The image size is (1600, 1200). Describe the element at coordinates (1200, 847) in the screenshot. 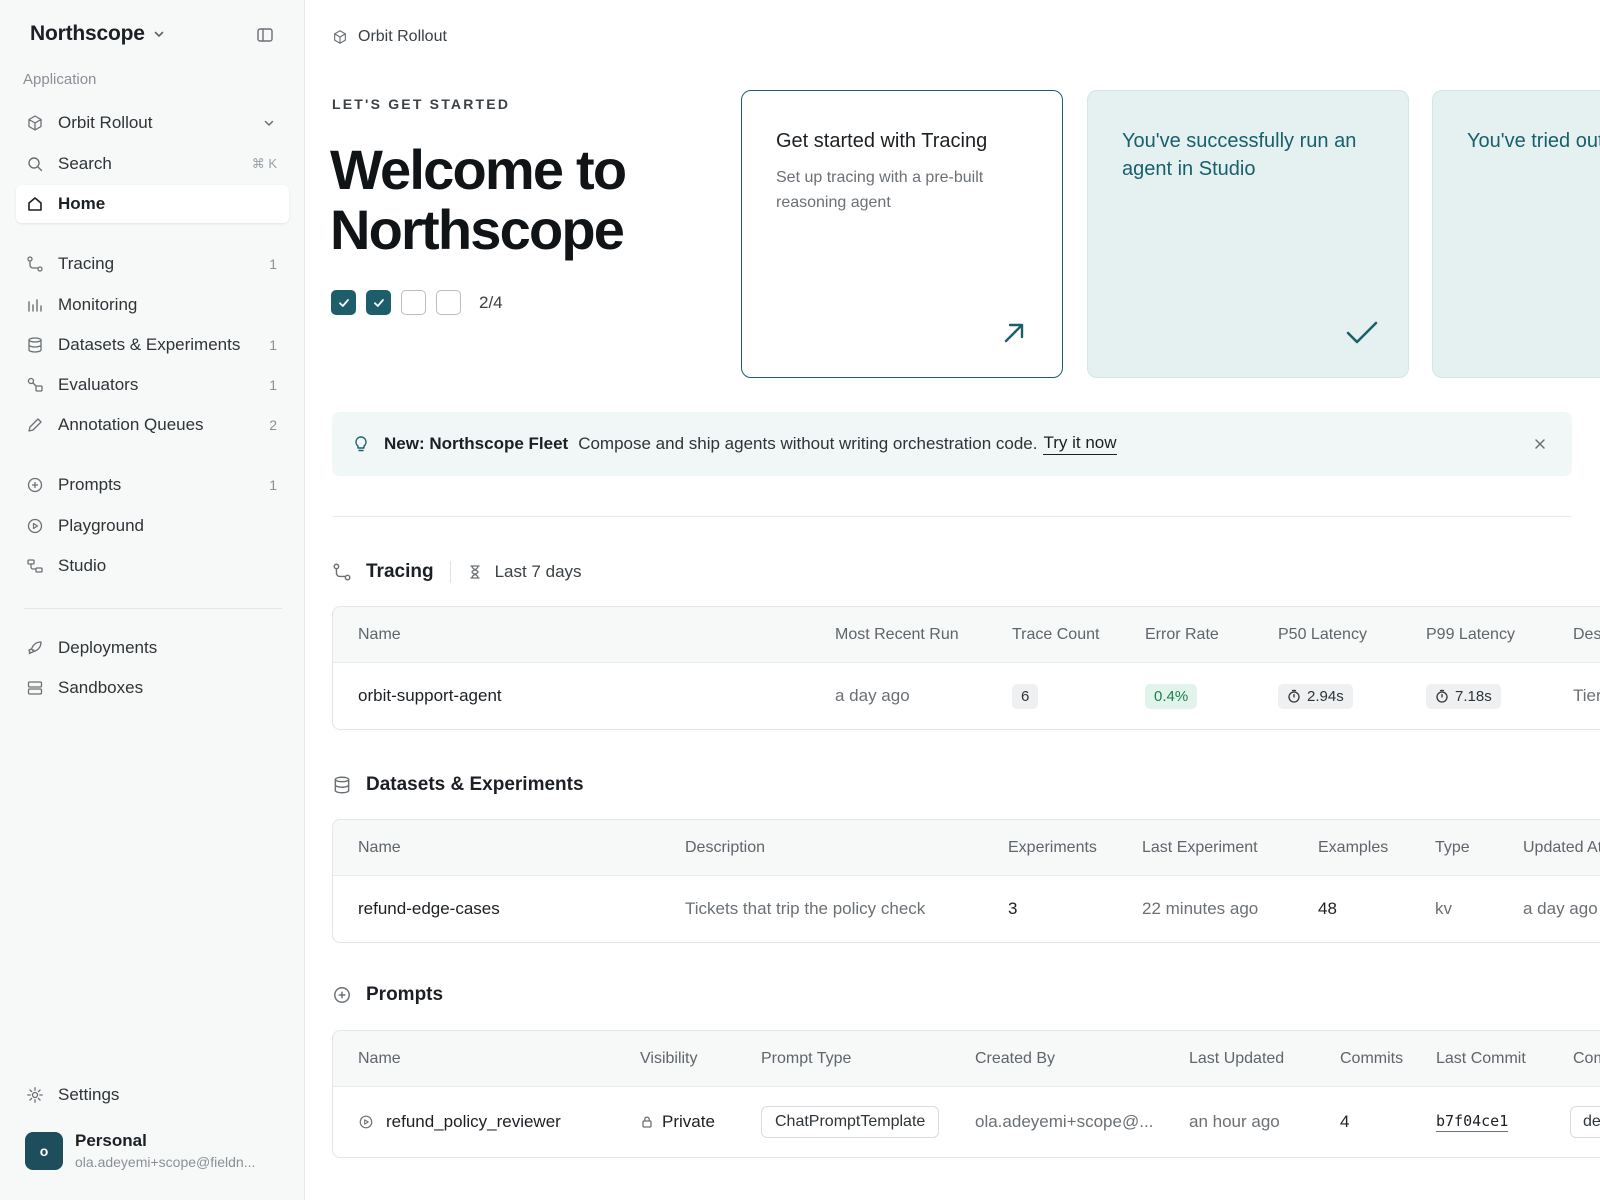

I see `column-header: Last Experiment` at that location.